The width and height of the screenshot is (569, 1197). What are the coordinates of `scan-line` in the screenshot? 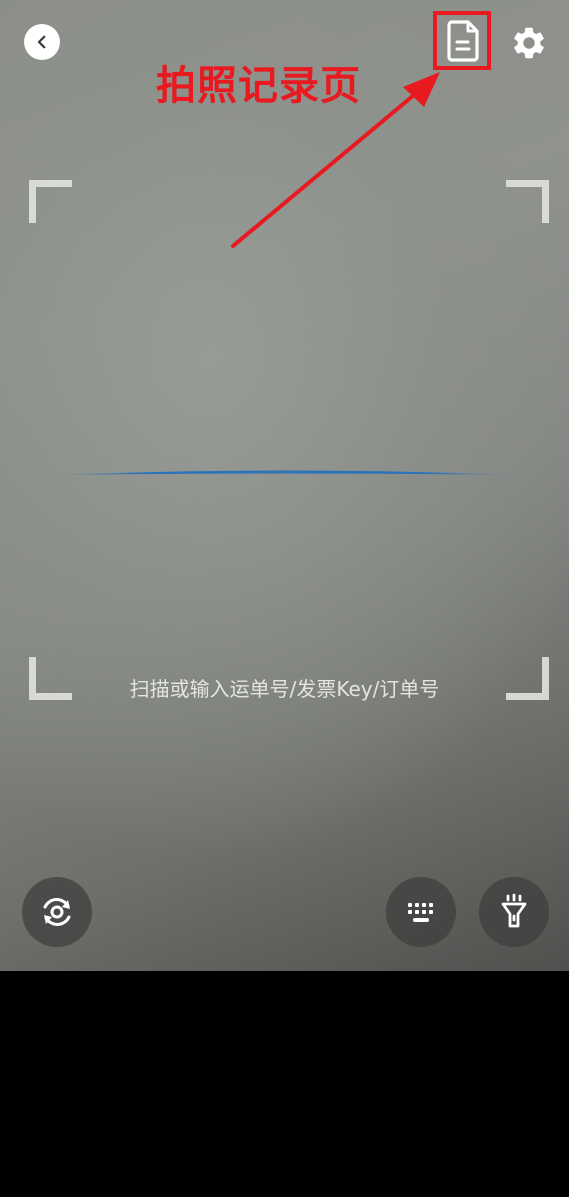 It's located at (285, 472).